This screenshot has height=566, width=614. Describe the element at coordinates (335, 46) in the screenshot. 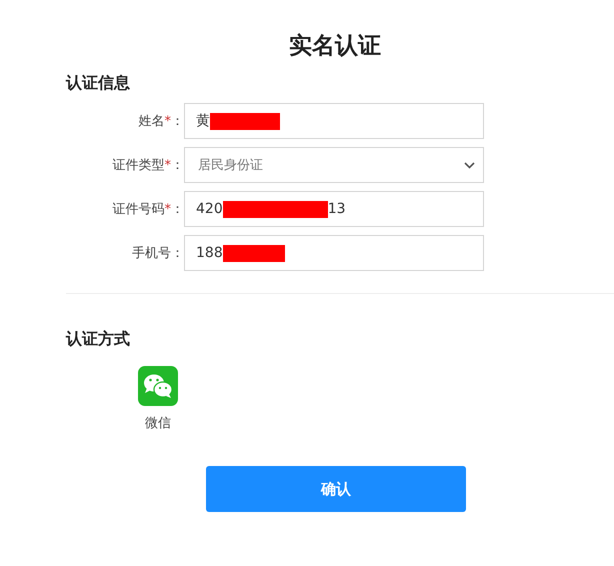

I see `page-title: 实名认证` at that location.